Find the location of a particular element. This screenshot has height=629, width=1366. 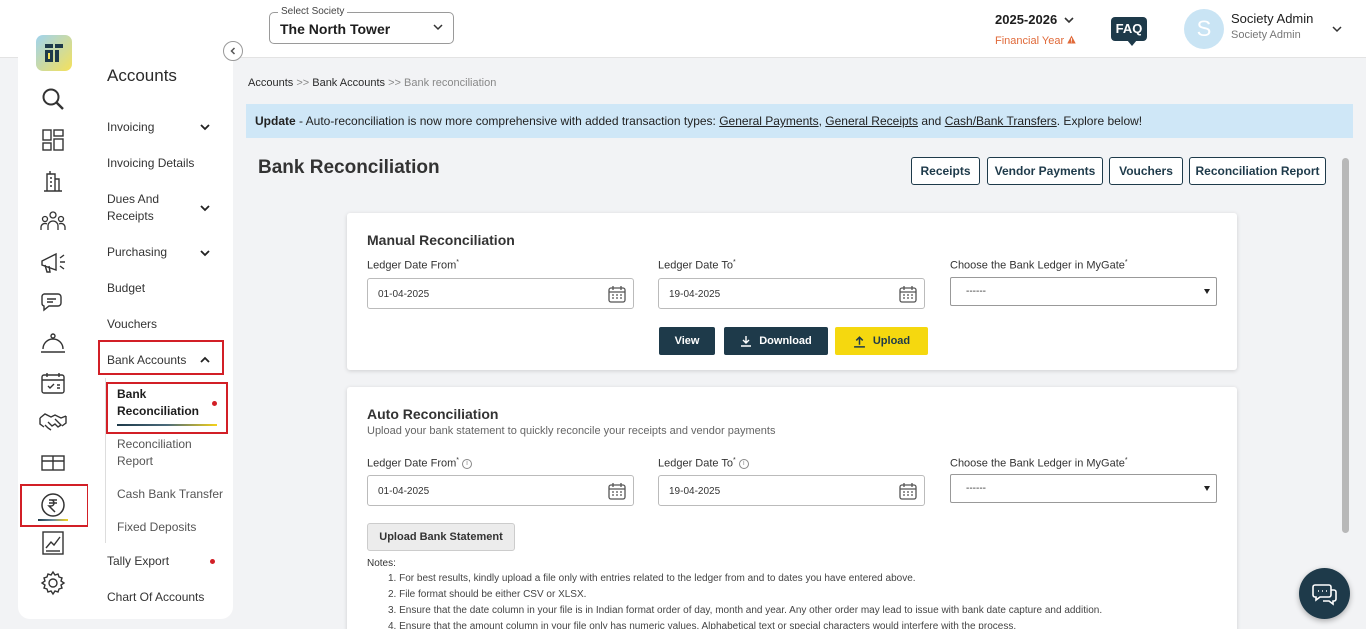

receipts-button: Receipts is located at coordinates (945, 171).